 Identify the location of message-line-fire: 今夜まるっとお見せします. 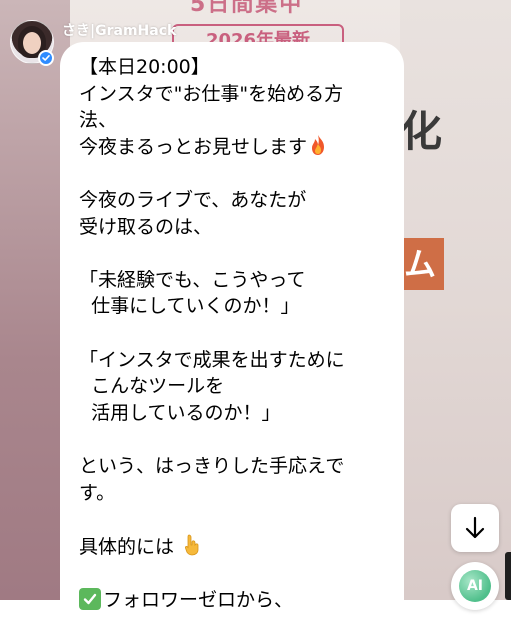
(232, 147).